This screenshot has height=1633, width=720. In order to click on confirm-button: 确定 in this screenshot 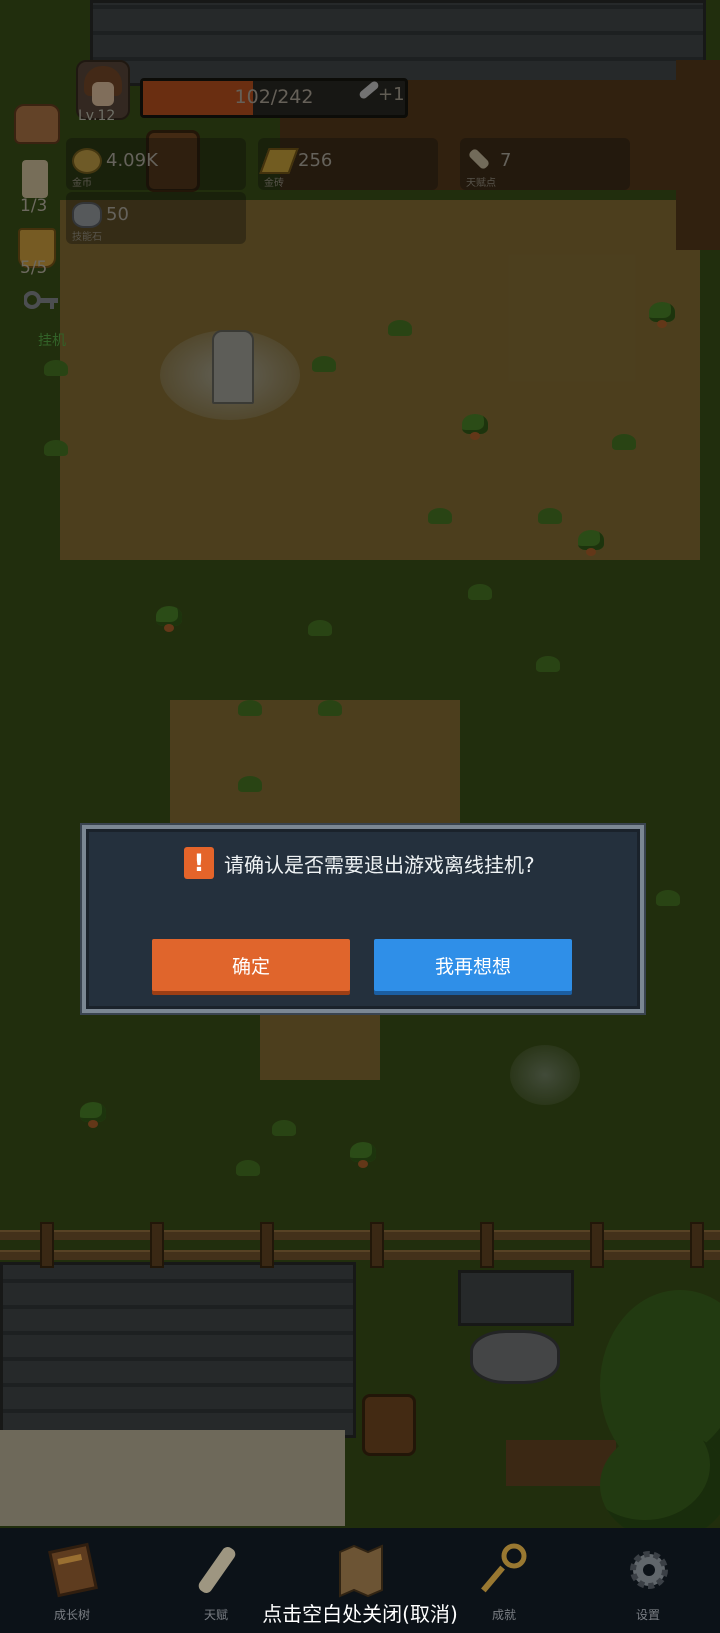, I will do `click(251, 965)`.